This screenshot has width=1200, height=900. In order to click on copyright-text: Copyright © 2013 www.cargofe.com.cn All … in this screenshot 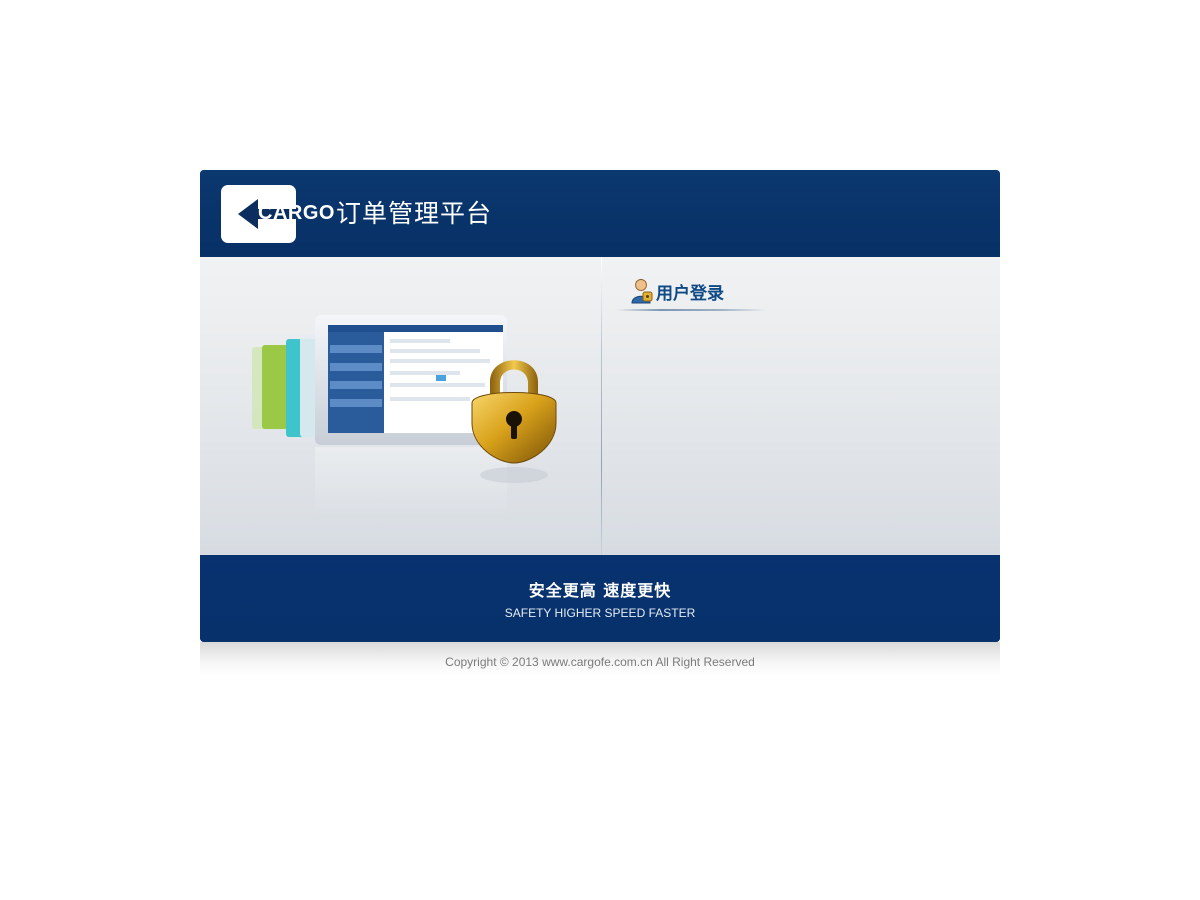, I will do `click(600, 662)`.